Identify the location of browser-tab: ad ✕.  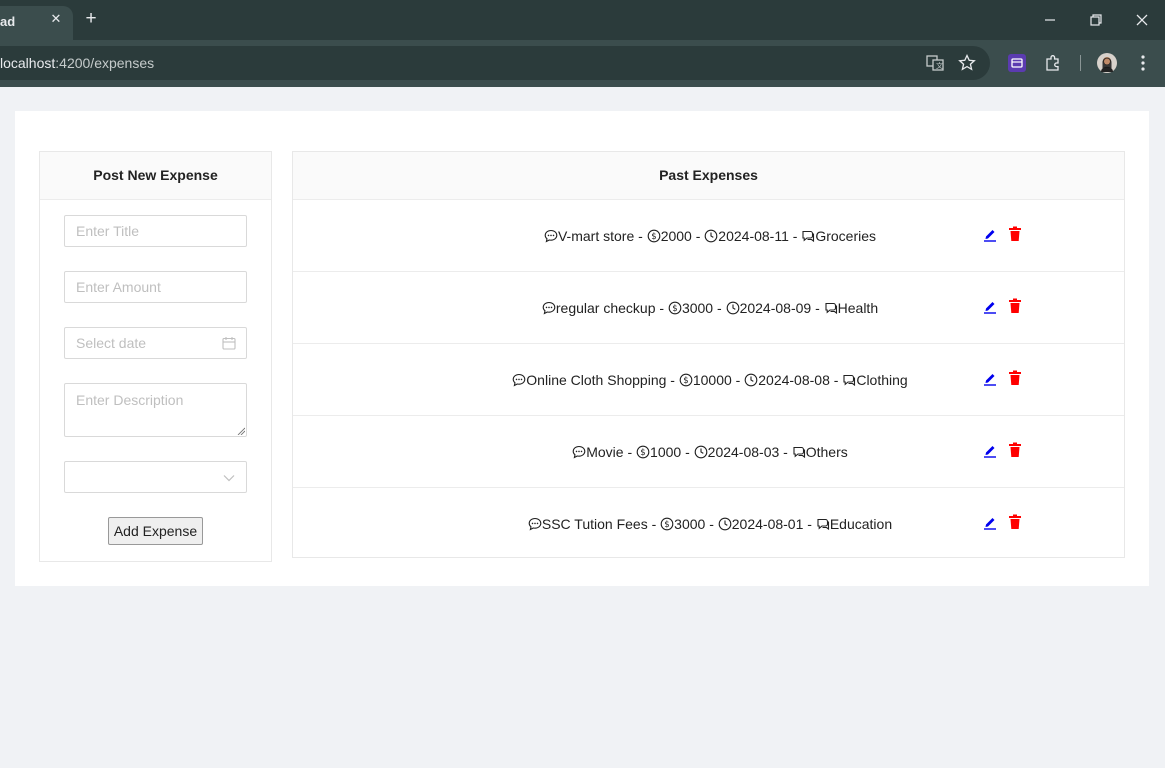
(36, 23).